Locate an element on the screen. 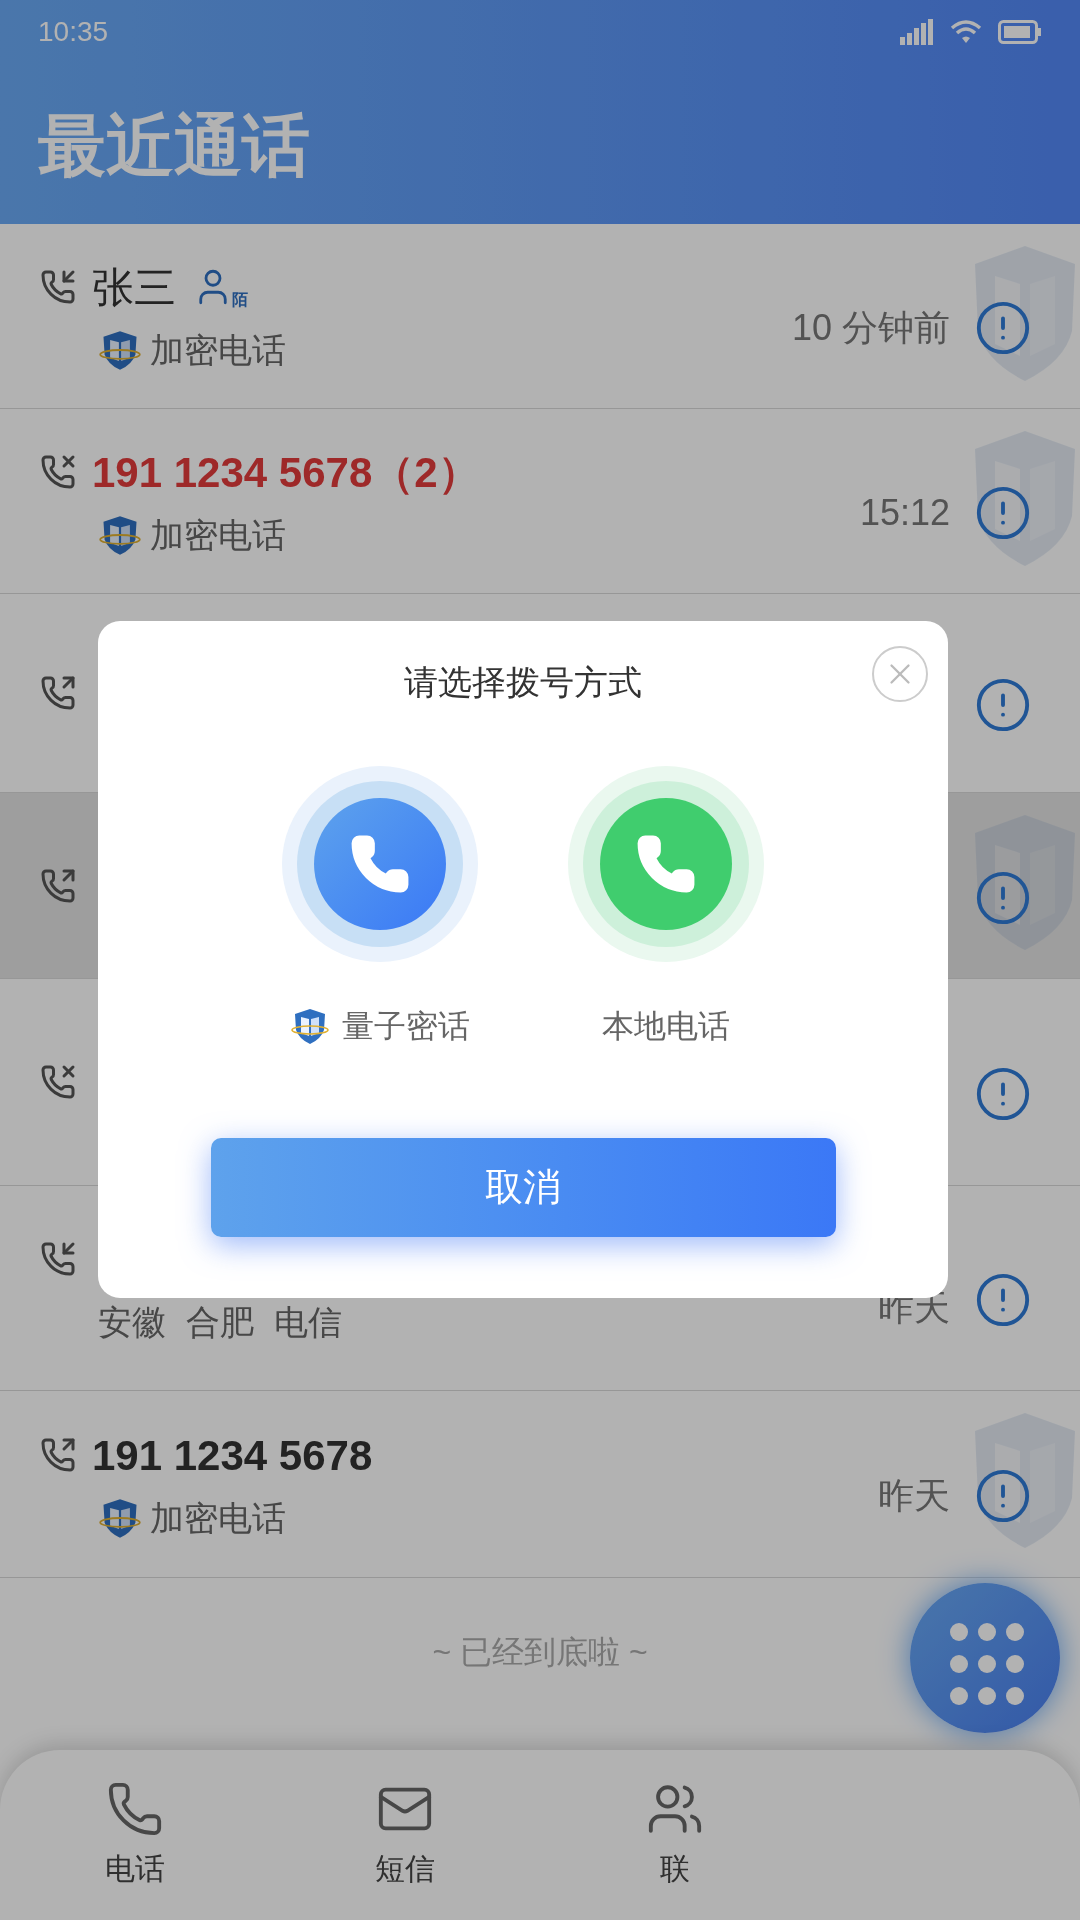 Image resolution: width=1080 pixels, height=1920 pixels. caller-name: 191 1234 5678 is located at coordinates (232, 1455).